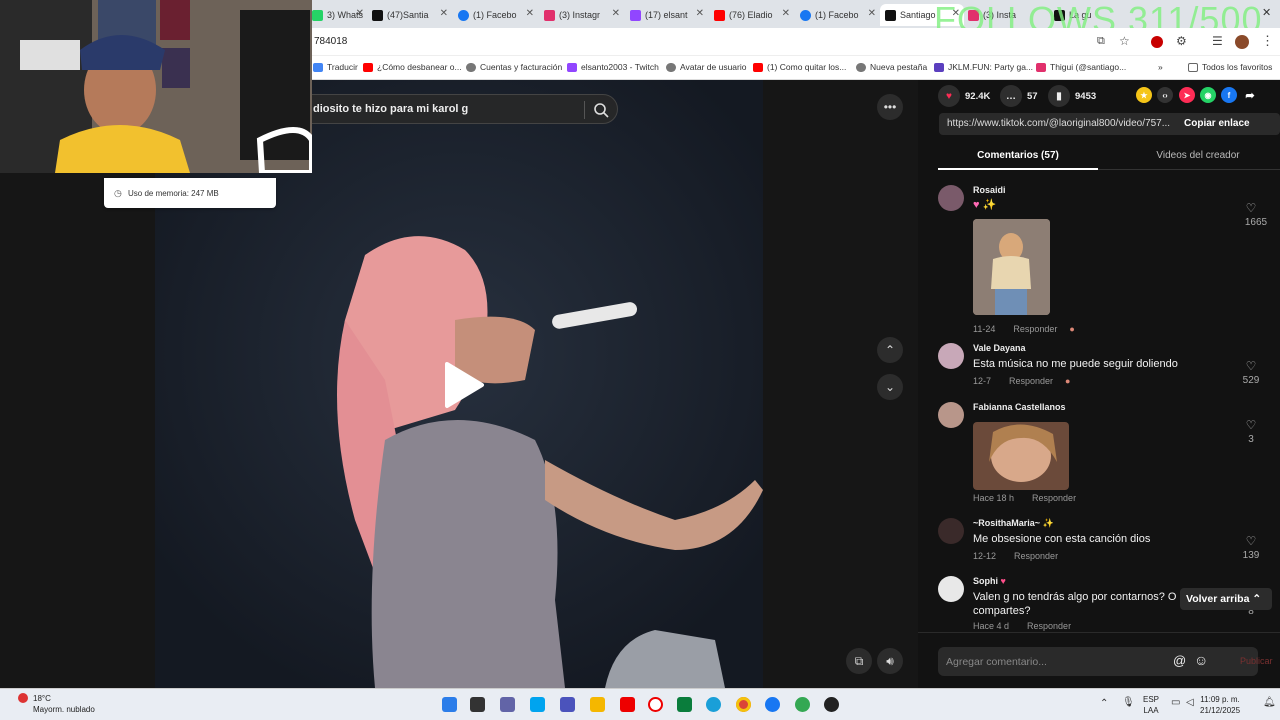 The width and height of the screenshot is (1280, 720). I want to click on copilot-icon, so click(537, 704).